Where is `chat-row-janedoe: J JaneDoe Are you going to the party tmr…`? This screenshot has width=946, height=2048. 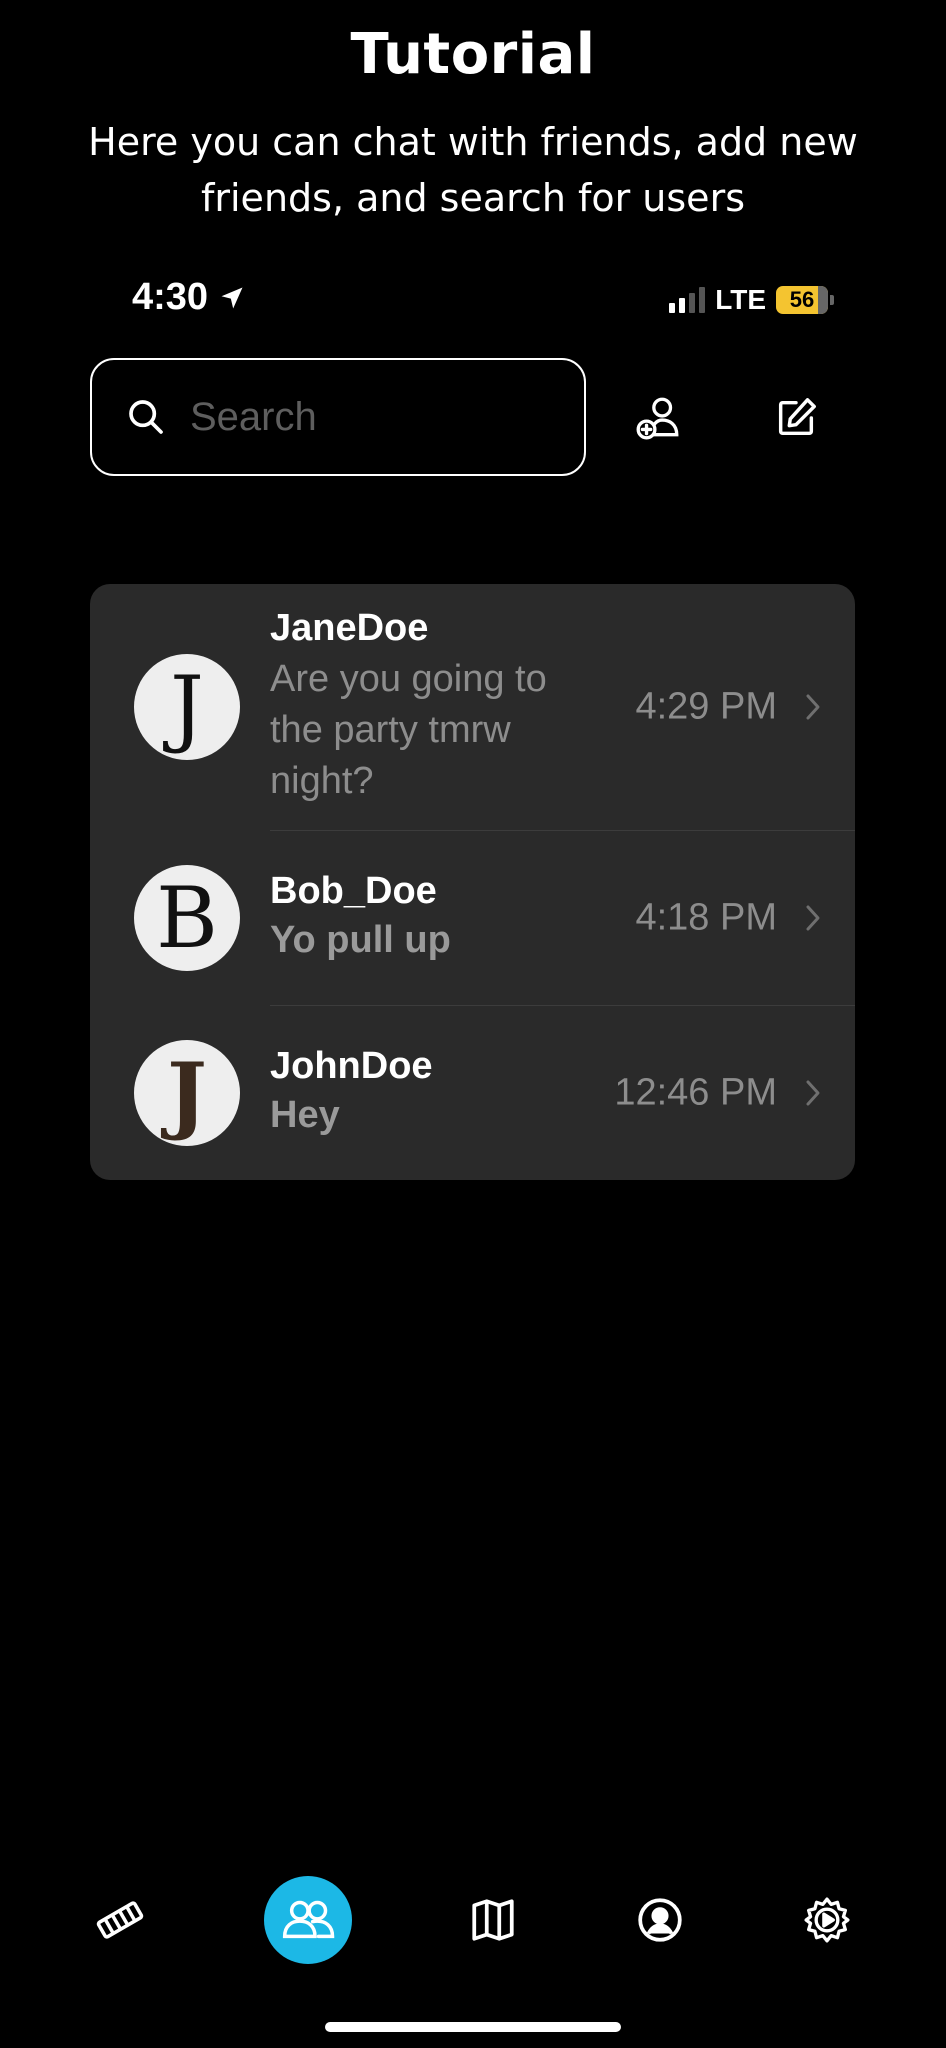 chat-row-janedoe: J JaneDoe Are you going to the party tmr… is located at coordinates (472, 707).